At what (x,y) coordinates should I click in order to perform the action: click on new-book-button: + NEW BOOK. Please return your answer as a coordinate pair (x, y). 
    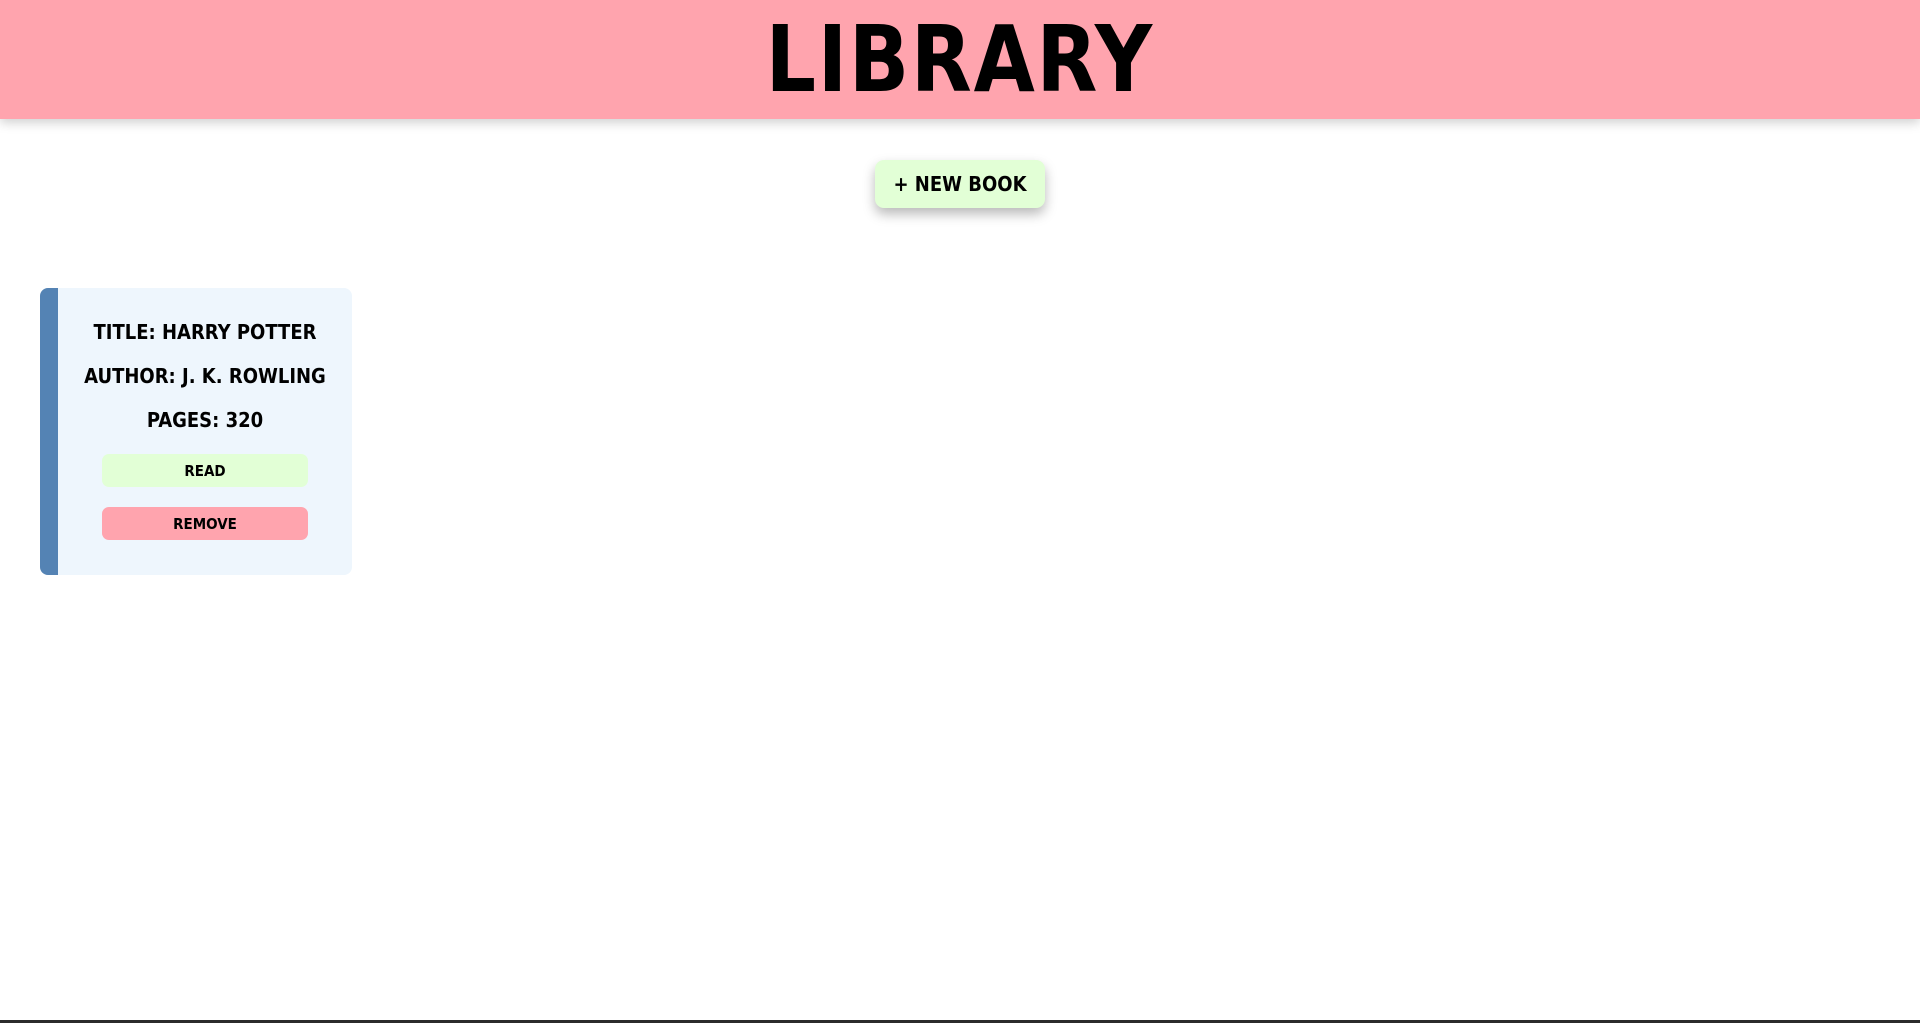
    Looking at the image, I should click on (960, 184).